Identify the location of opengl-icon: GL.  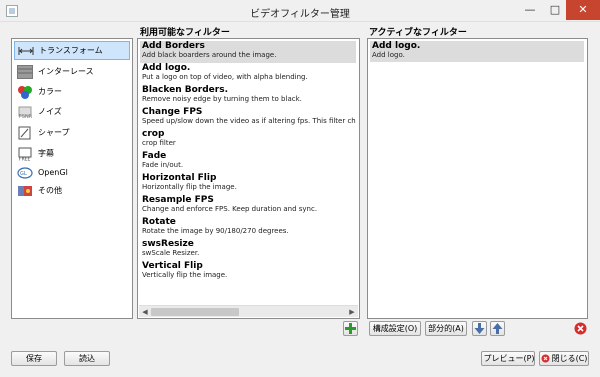
(25, 173).